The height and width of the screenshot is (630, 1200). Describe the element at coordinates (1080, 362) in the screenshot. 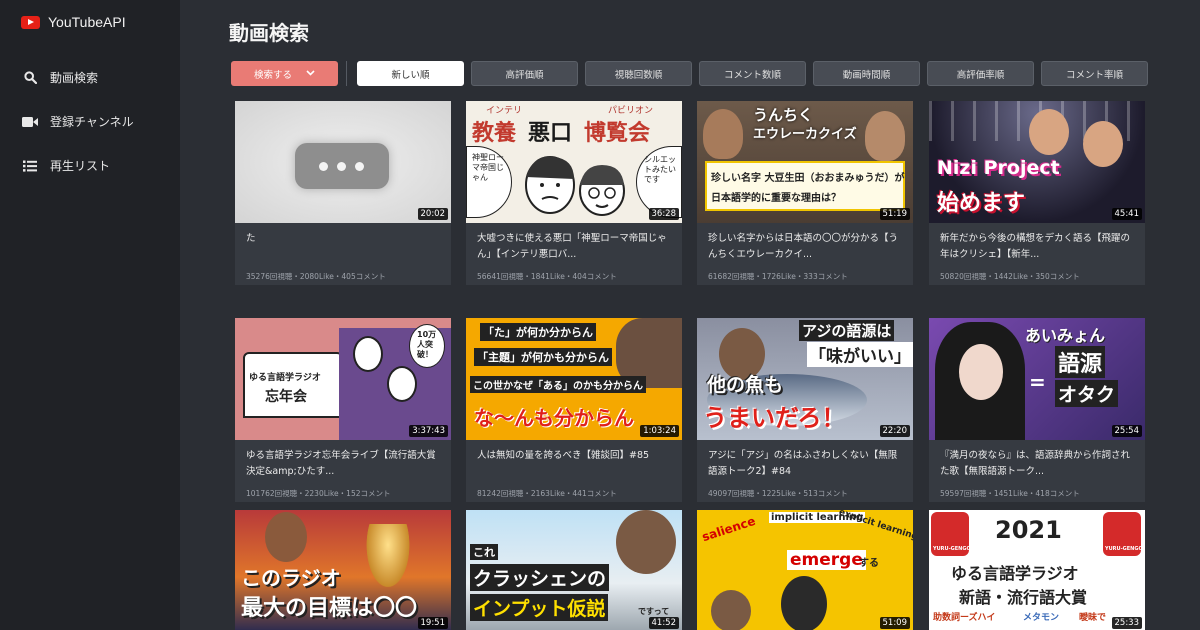

I see `thumb-text: 語源` at that location.